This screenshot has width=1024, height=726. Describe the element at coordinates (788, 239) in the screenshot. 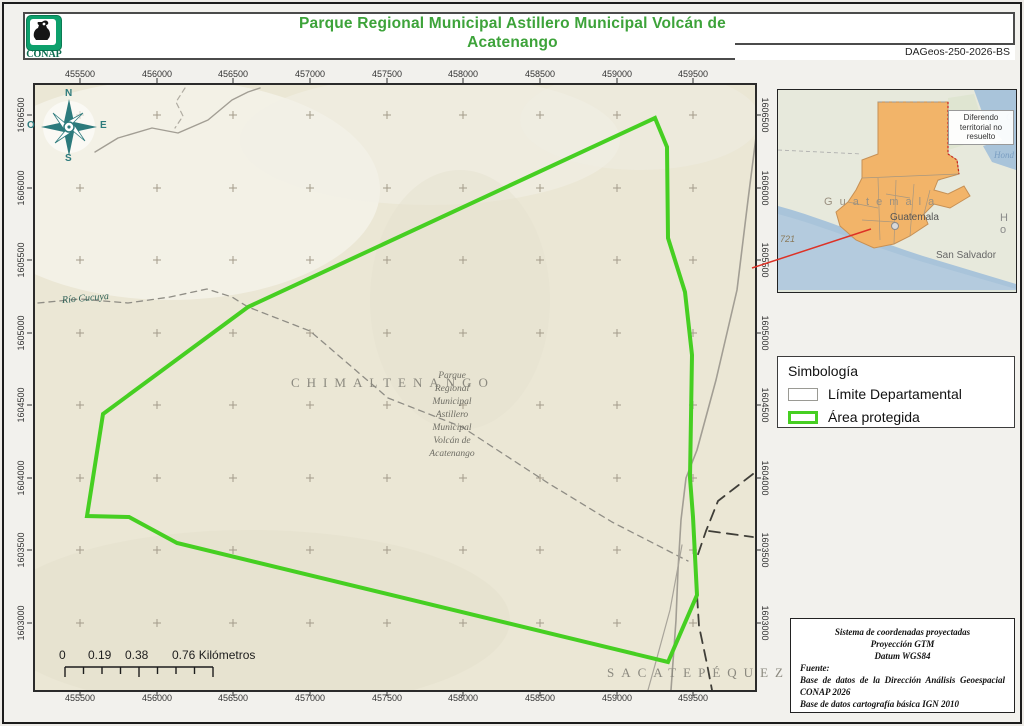

I see `inset-road-number: 721` at that location.